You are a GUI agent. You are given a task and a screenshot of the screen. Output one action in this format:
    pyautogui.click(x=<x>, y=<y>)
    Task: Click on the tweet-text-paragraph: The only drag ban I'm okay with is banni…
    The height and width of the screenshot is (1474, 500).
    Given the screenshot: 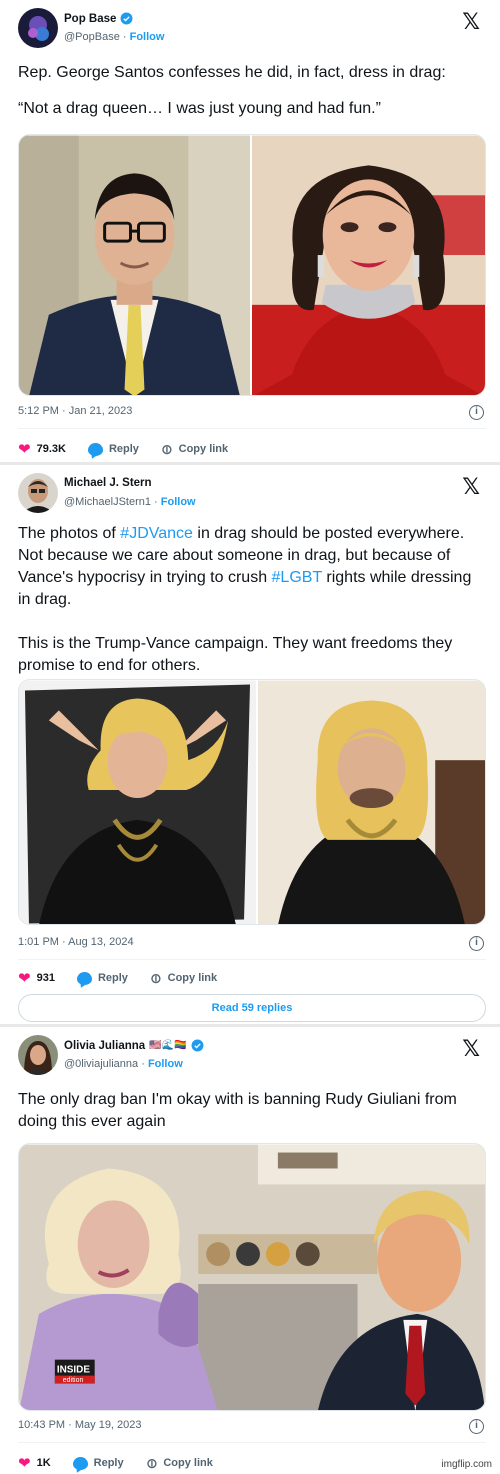 What is the action you would take?
    pyautogui.click(x=237, y=1110)
    